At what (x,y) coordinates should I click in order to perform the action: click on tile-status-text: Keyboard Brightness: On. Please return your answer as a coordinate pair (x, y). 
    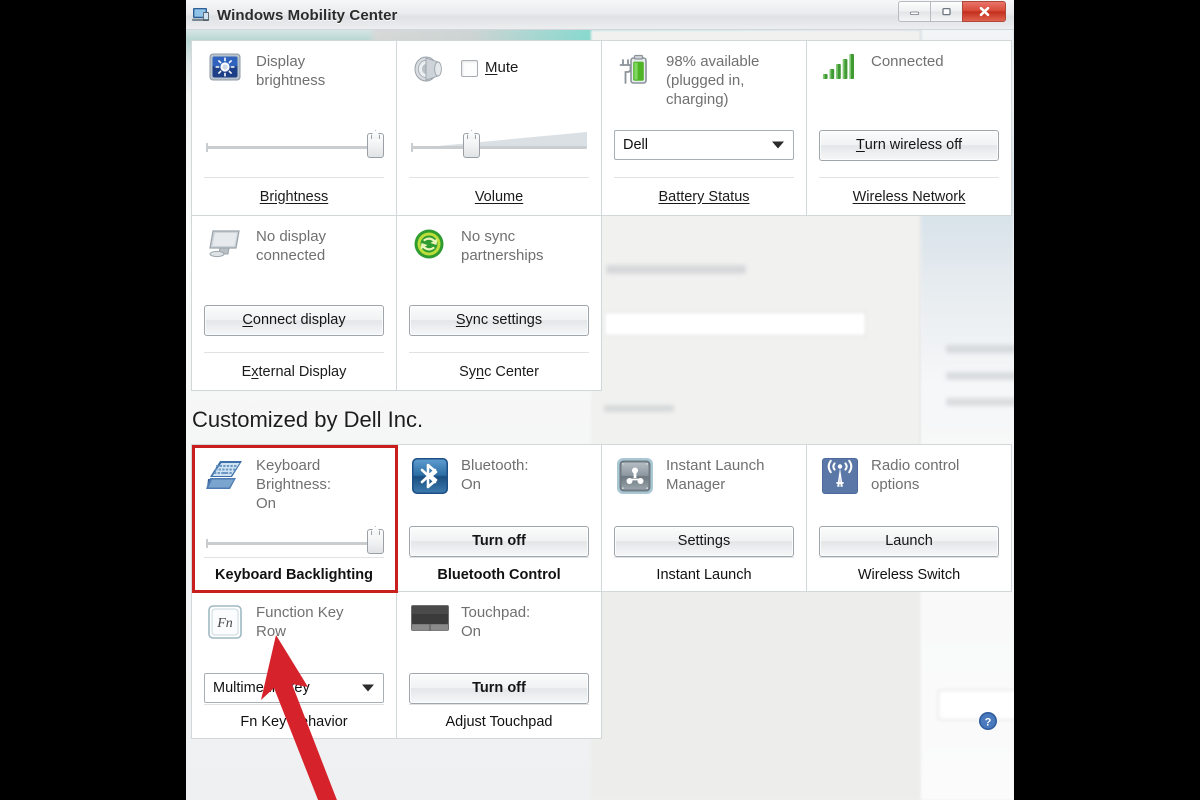
    Looking at the image, I should click on (293, 484).